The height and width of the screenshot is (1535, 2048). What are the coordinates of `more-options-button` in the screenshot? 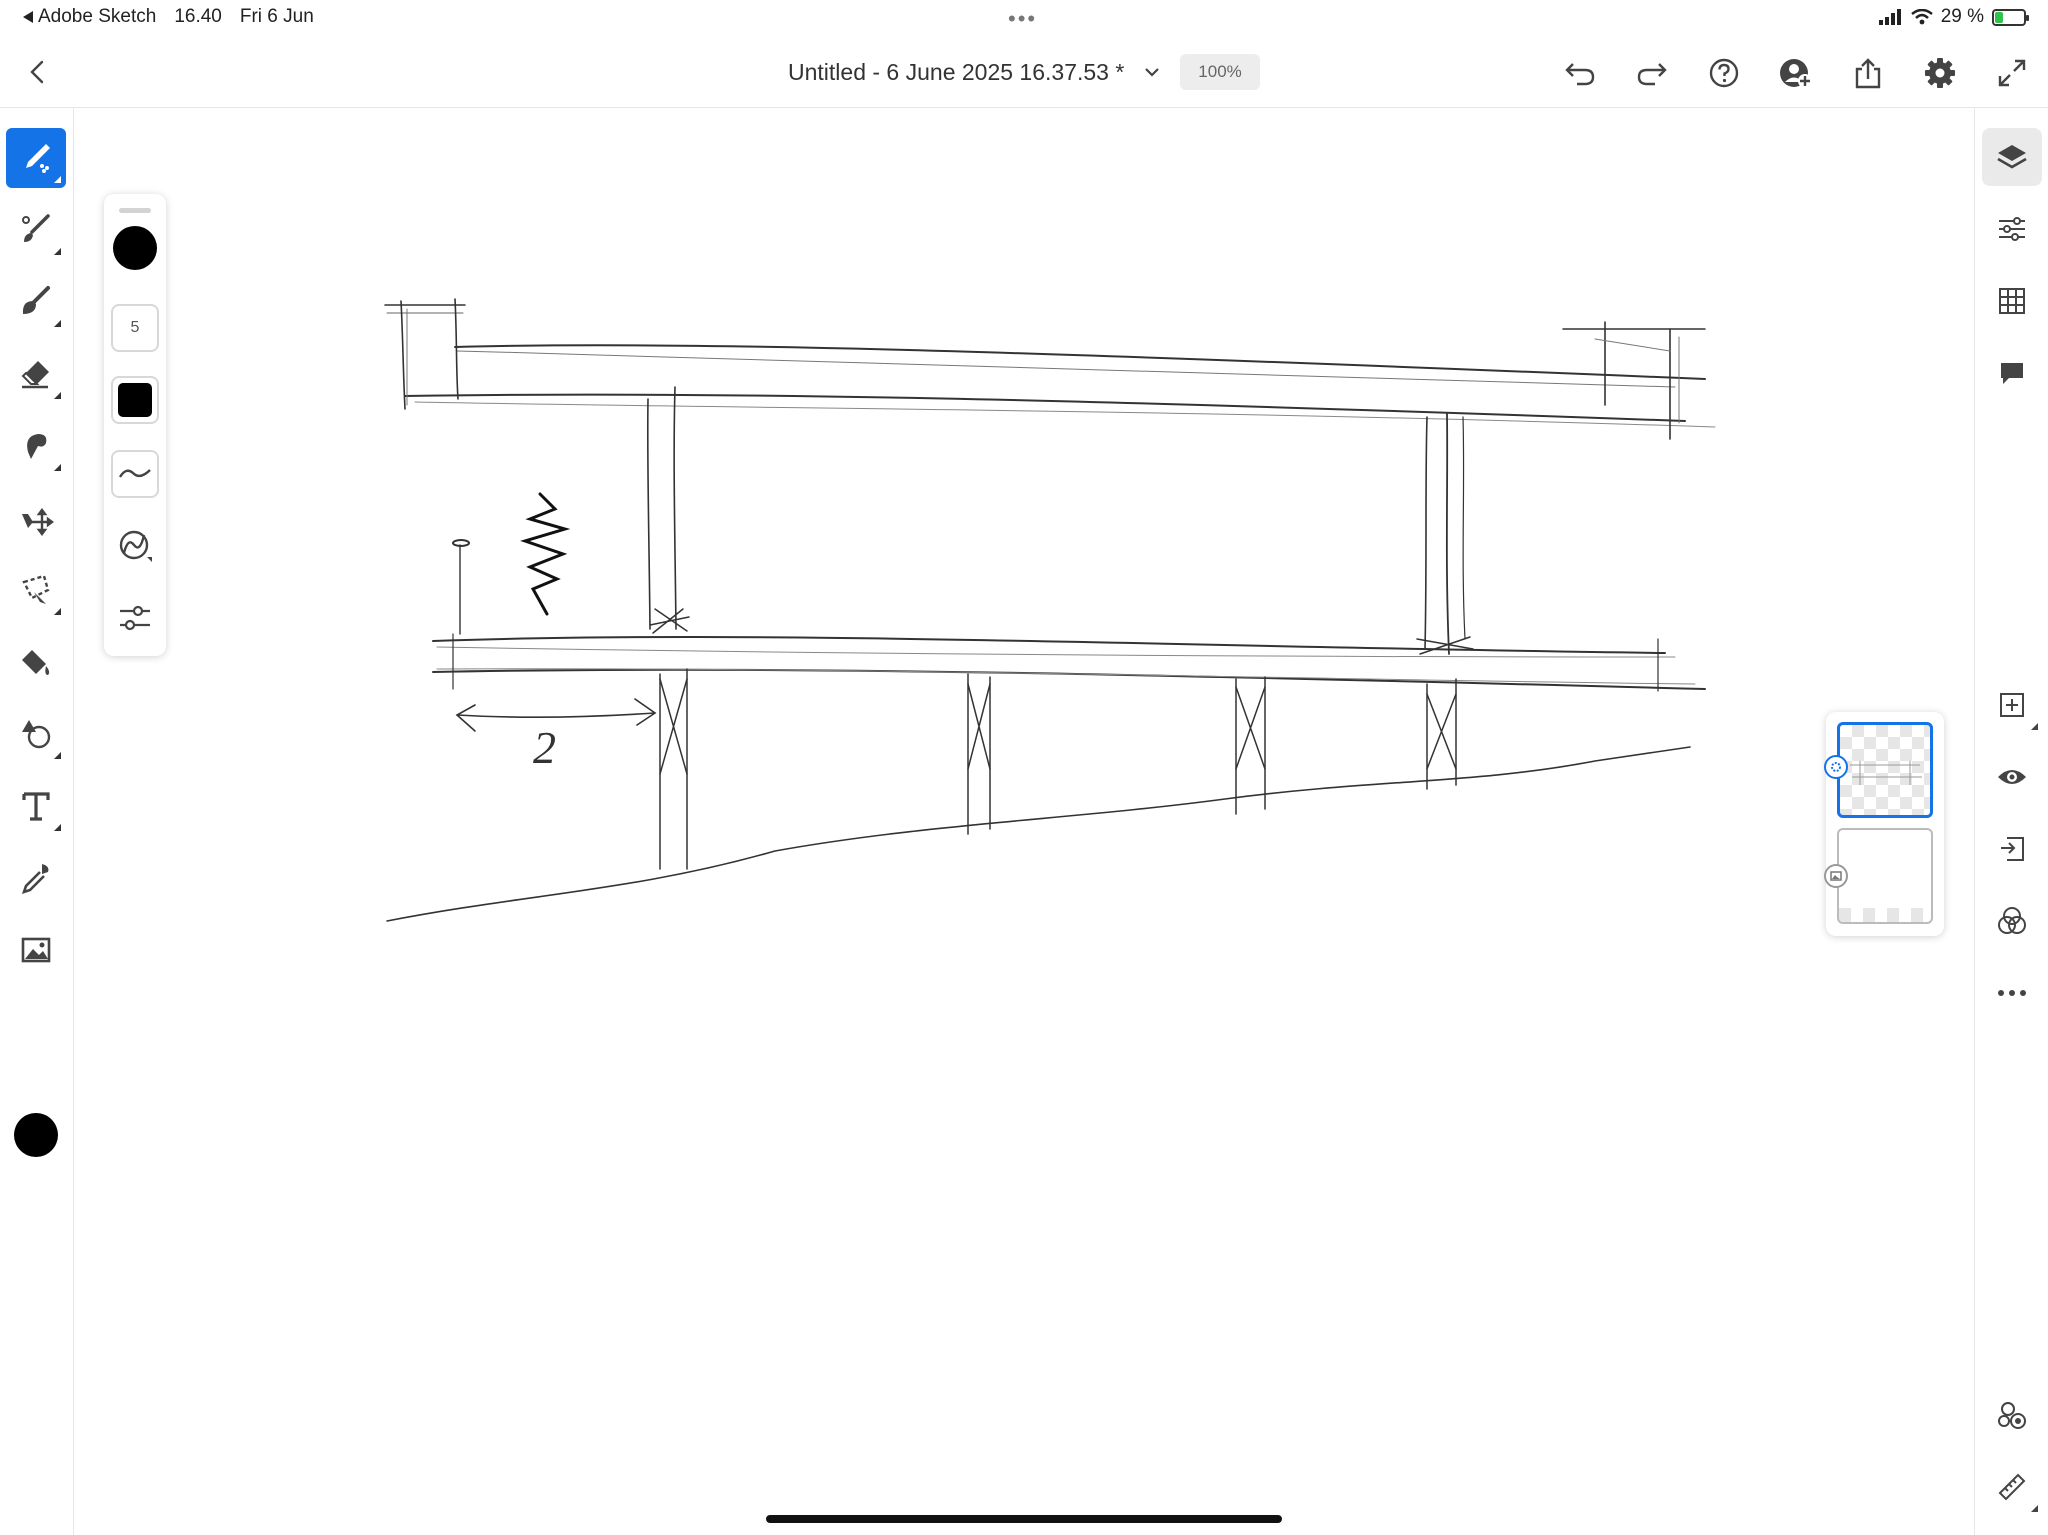 It's located at (2012, 993).